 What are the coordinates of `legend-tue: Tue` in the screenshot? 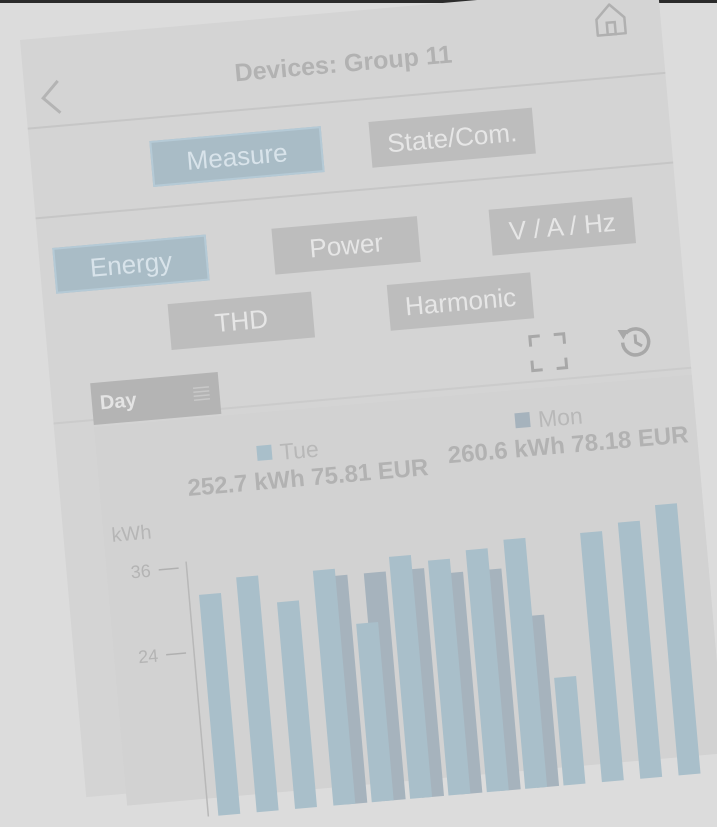 It's located at (288, 452).